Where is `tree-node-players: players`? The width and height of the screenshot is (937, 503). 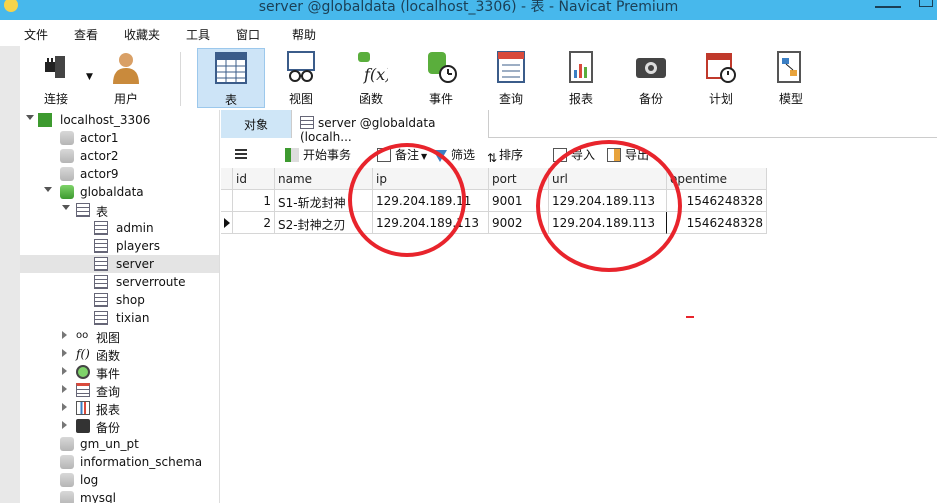
tree-node-players: players is located at coordinates (119, 246).